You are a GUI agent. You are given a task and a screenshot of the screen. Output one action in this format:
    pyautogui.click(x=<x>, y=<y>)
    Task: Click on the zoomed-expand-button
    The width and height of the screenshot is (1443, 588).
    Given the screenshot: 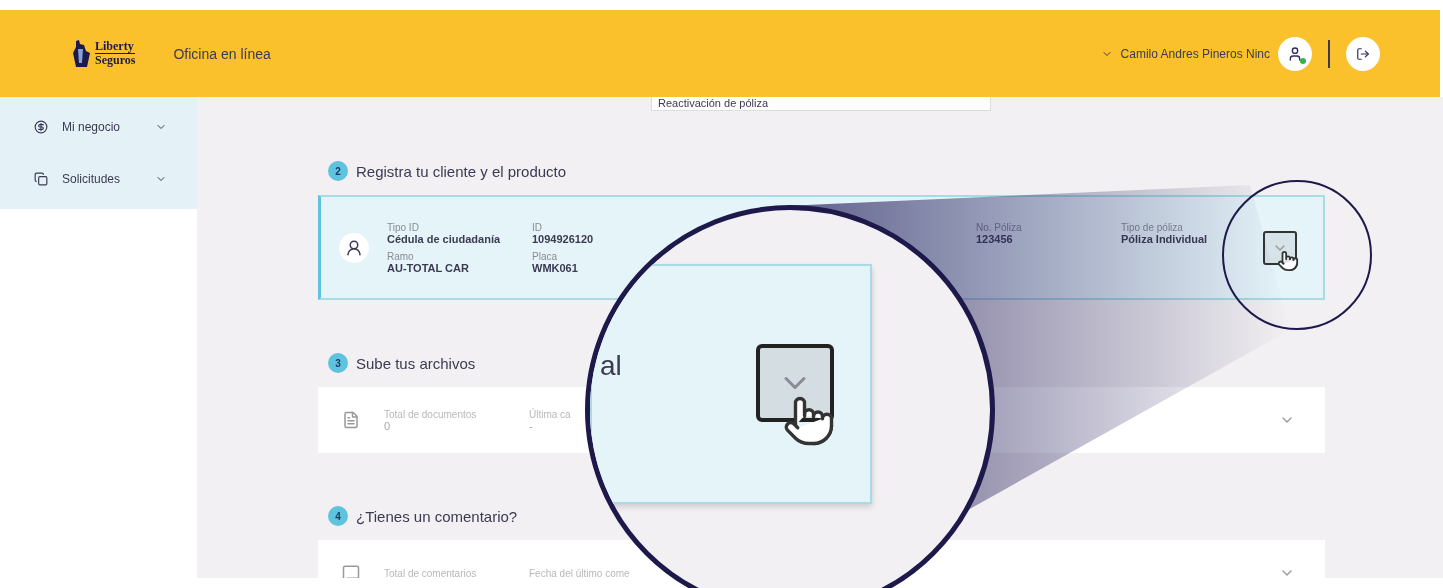 What is the action you would take?
    pyautogui.click(x=795, y=383)
    